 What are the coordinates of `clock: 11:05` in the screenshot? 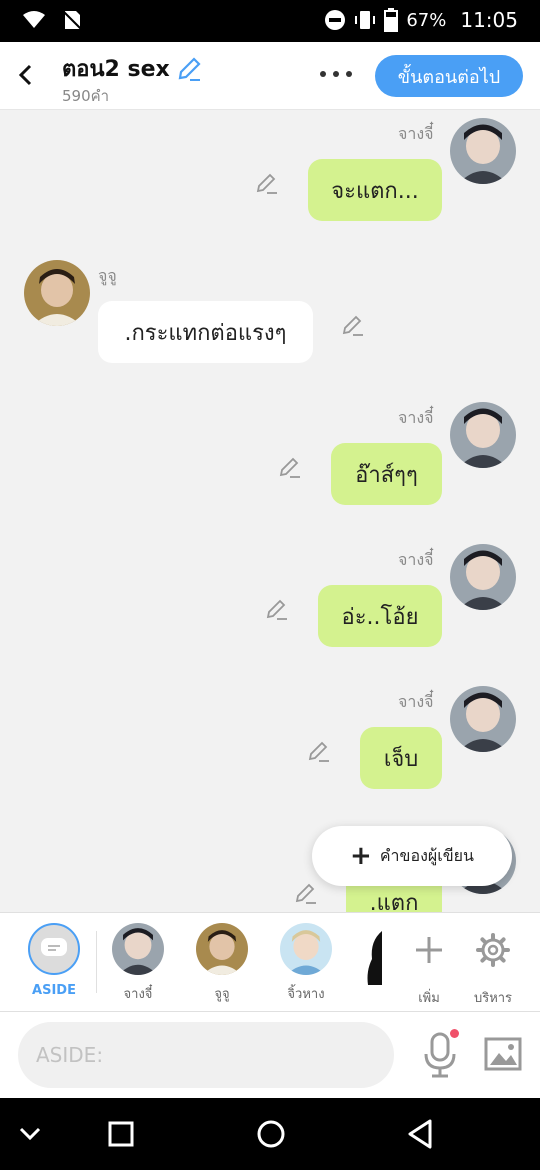 It's located at (489, 20).